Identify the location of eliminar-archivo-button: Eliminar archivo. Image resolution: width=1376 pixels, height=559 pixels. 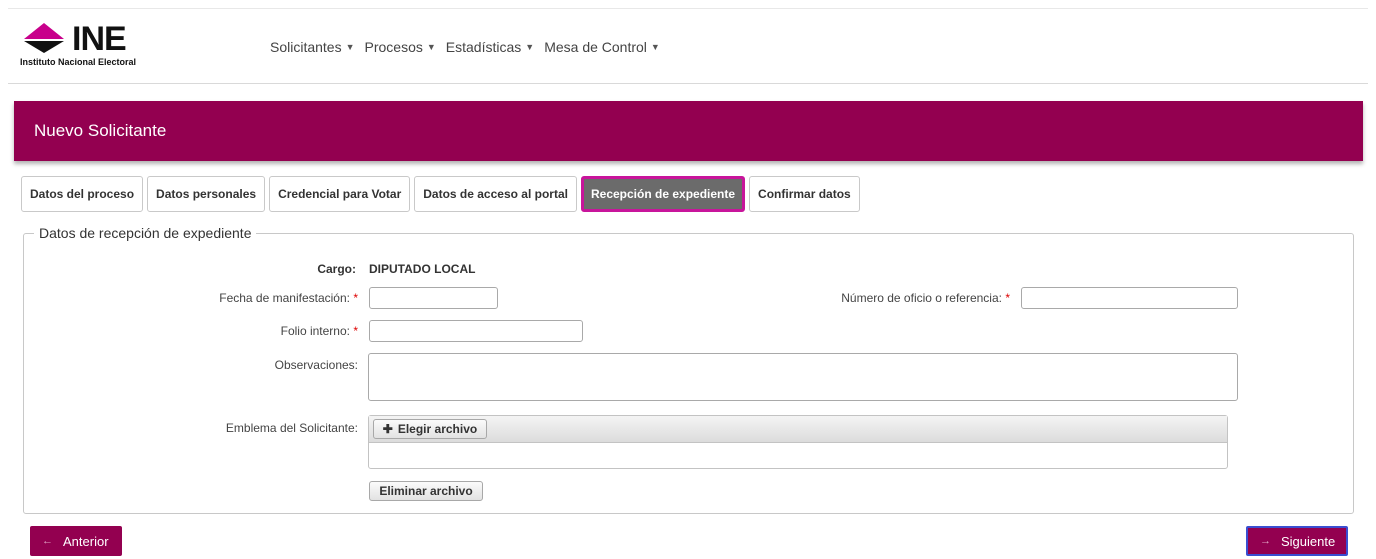
(426, 491).